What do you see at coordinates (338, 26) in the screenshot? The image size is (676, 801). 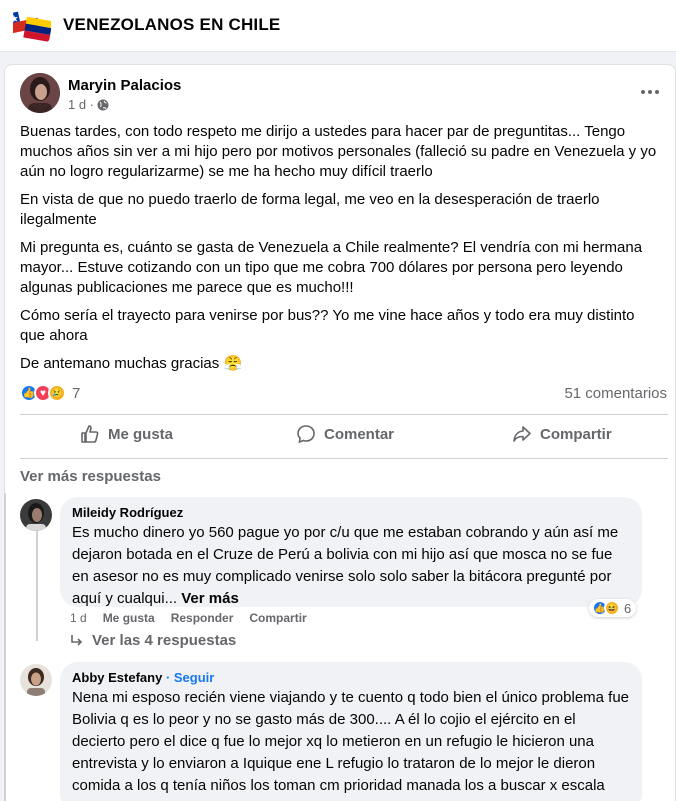 I see `group-header: VENEZOLANOS EN CHILE` at bounding box center [338, 26].